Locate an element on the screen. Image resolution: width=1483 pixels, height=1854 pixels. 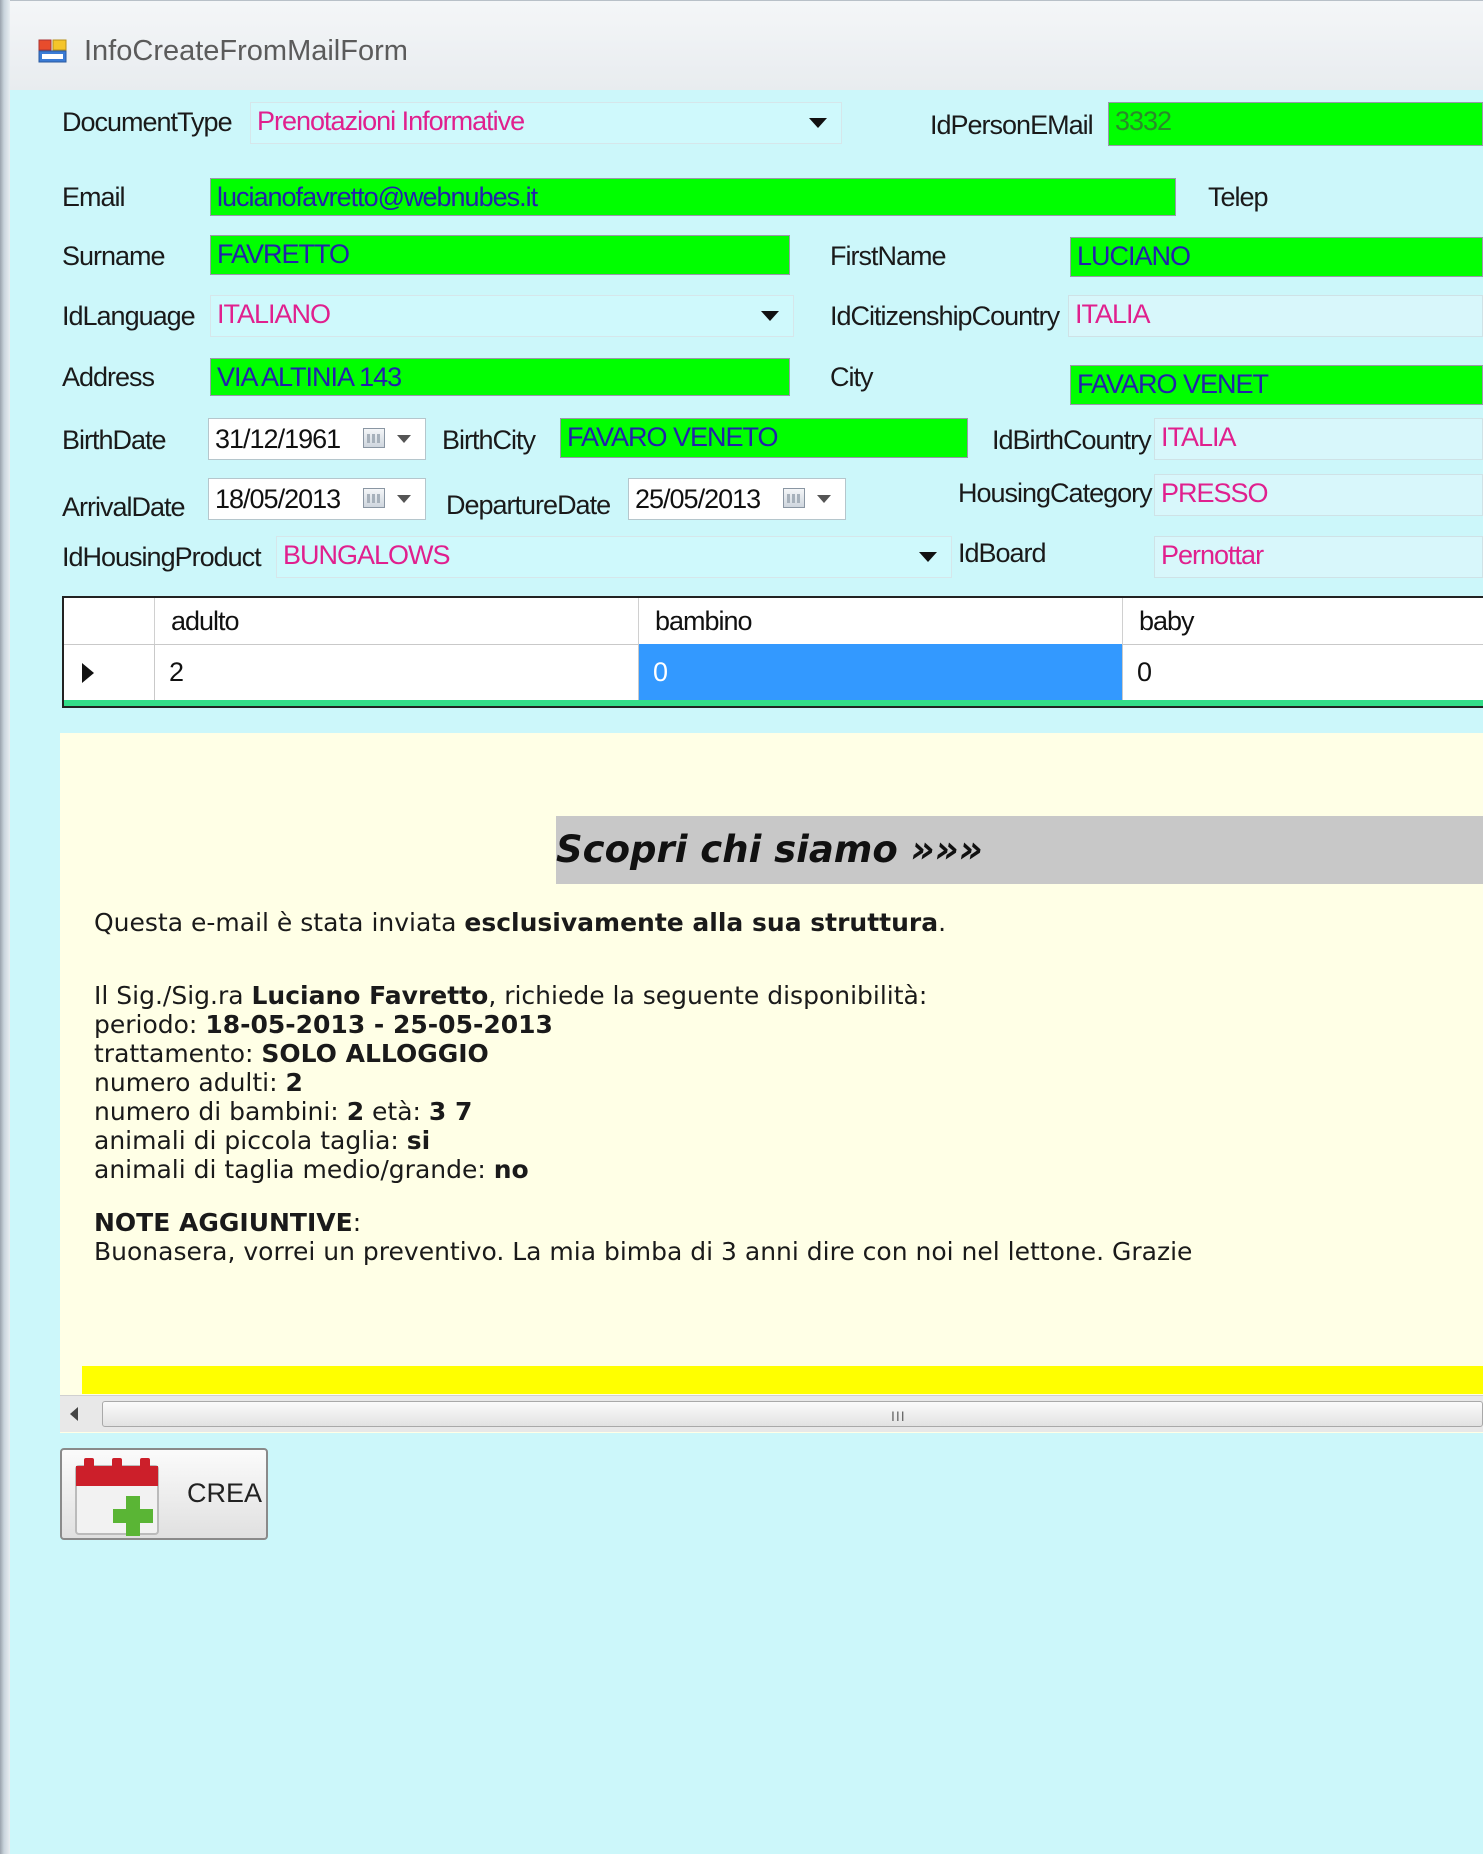
surname-field: FAVRETTO is located at coordinates (500, 255).